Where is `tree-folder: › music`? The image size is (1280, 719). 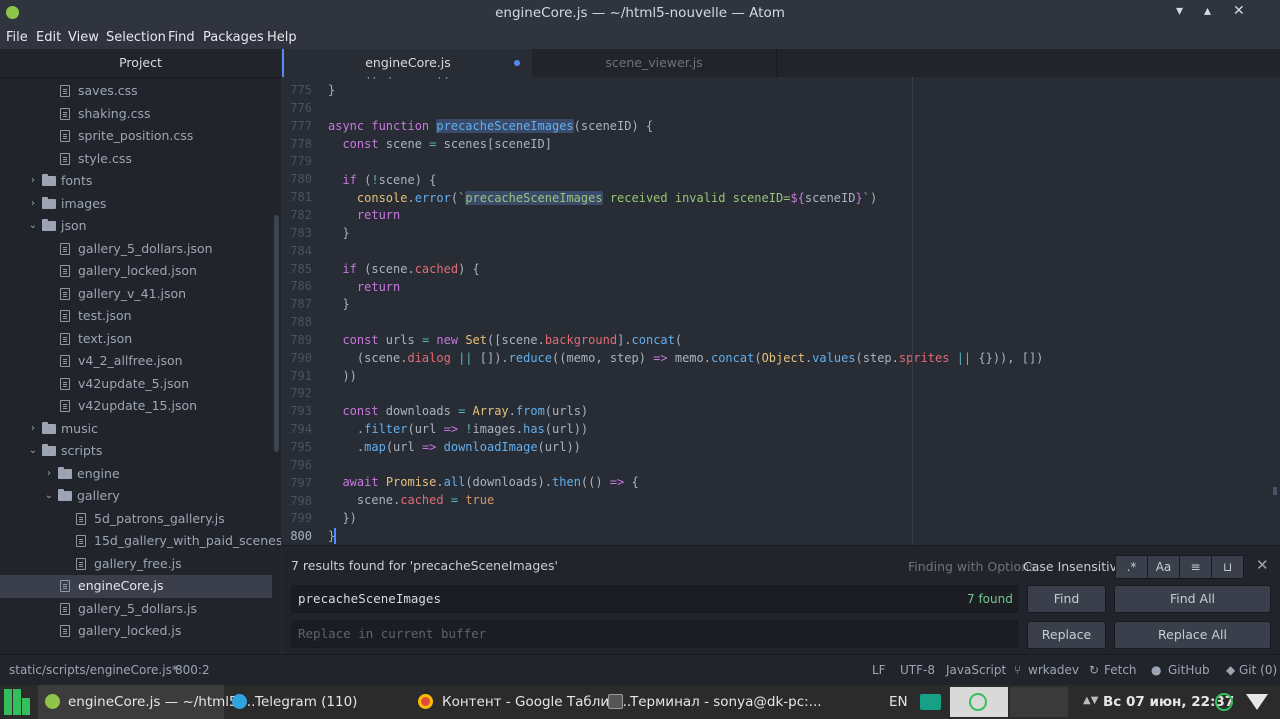 tree-folder: › music is located at coordinates (136, 429).